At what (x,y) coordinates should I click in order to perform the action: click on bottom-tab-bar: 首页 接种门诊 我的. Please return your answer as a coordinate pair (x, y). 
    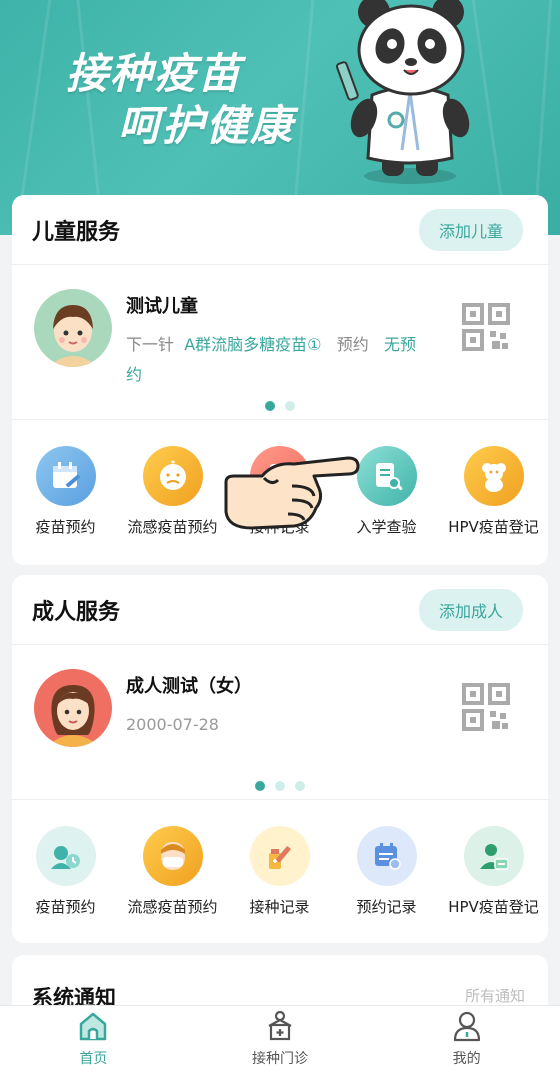
    Looking at the image, I should click on (280, 1040).